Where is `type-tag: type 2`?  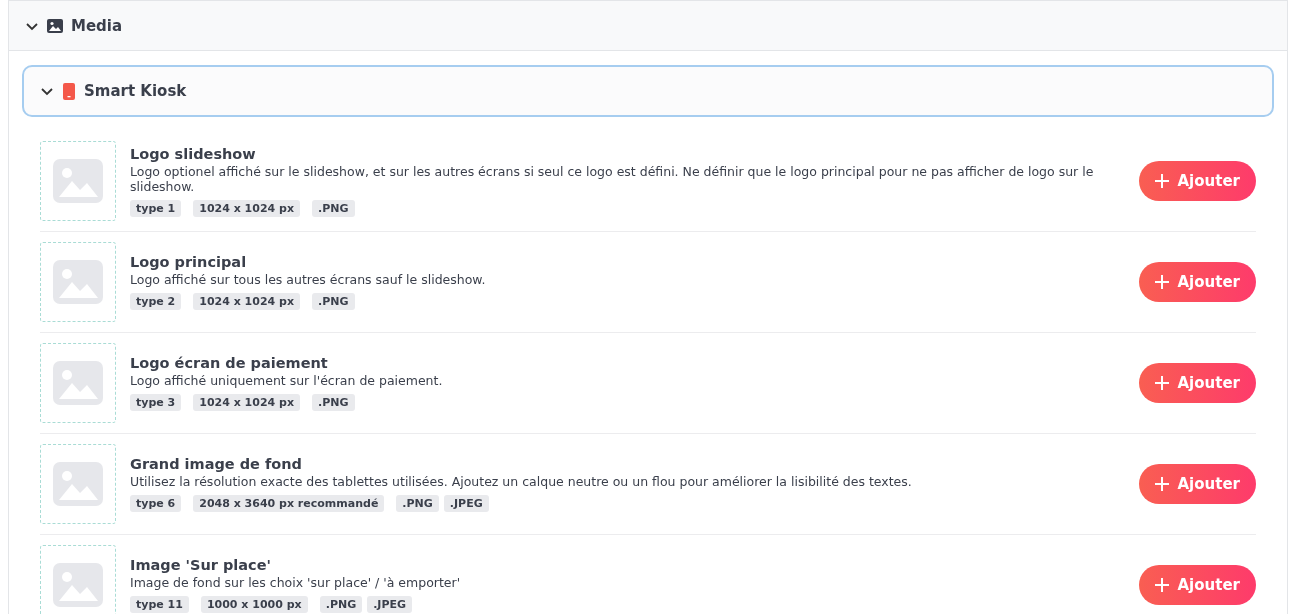 type-tag: type 2 is located at coordinates (156, 301).